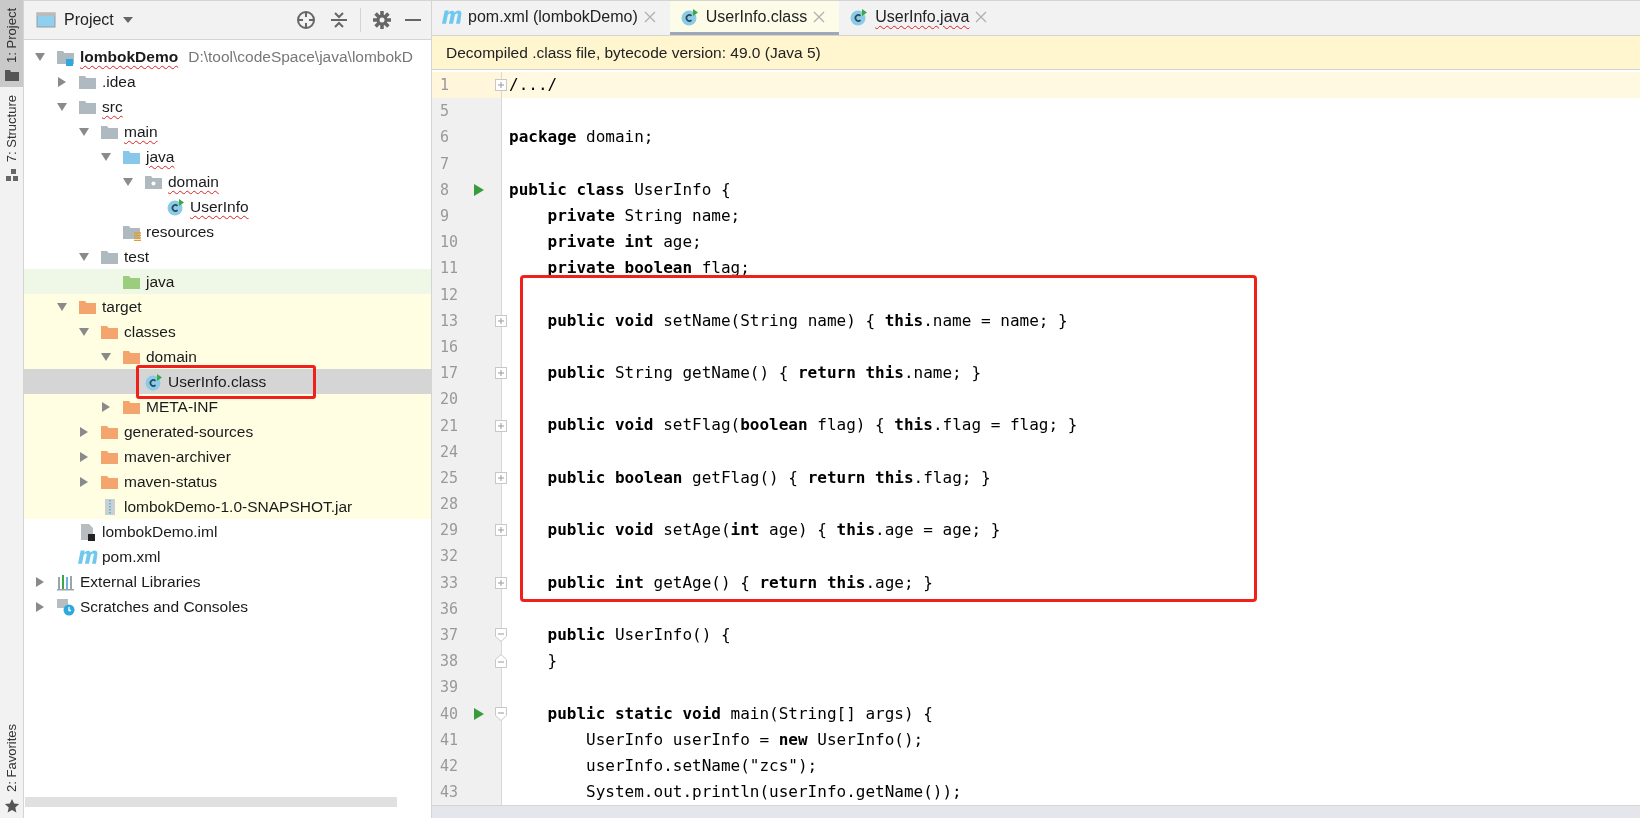  I want to click on library-bars-icon, so click(66, 581).